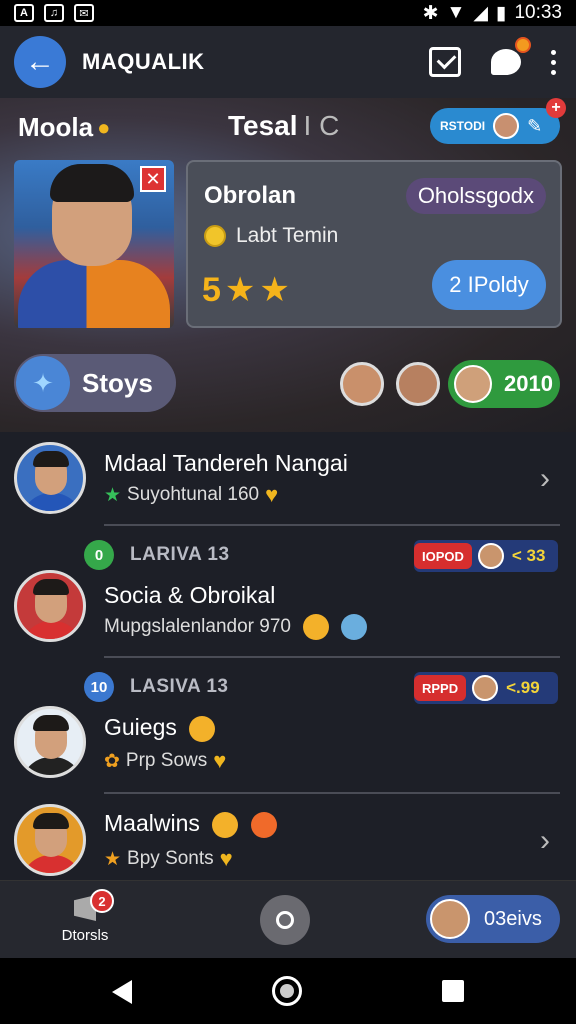 This screenshot has width=576, height=1024. I want to click on app-title: MAQUALIK, so click(143, 61).